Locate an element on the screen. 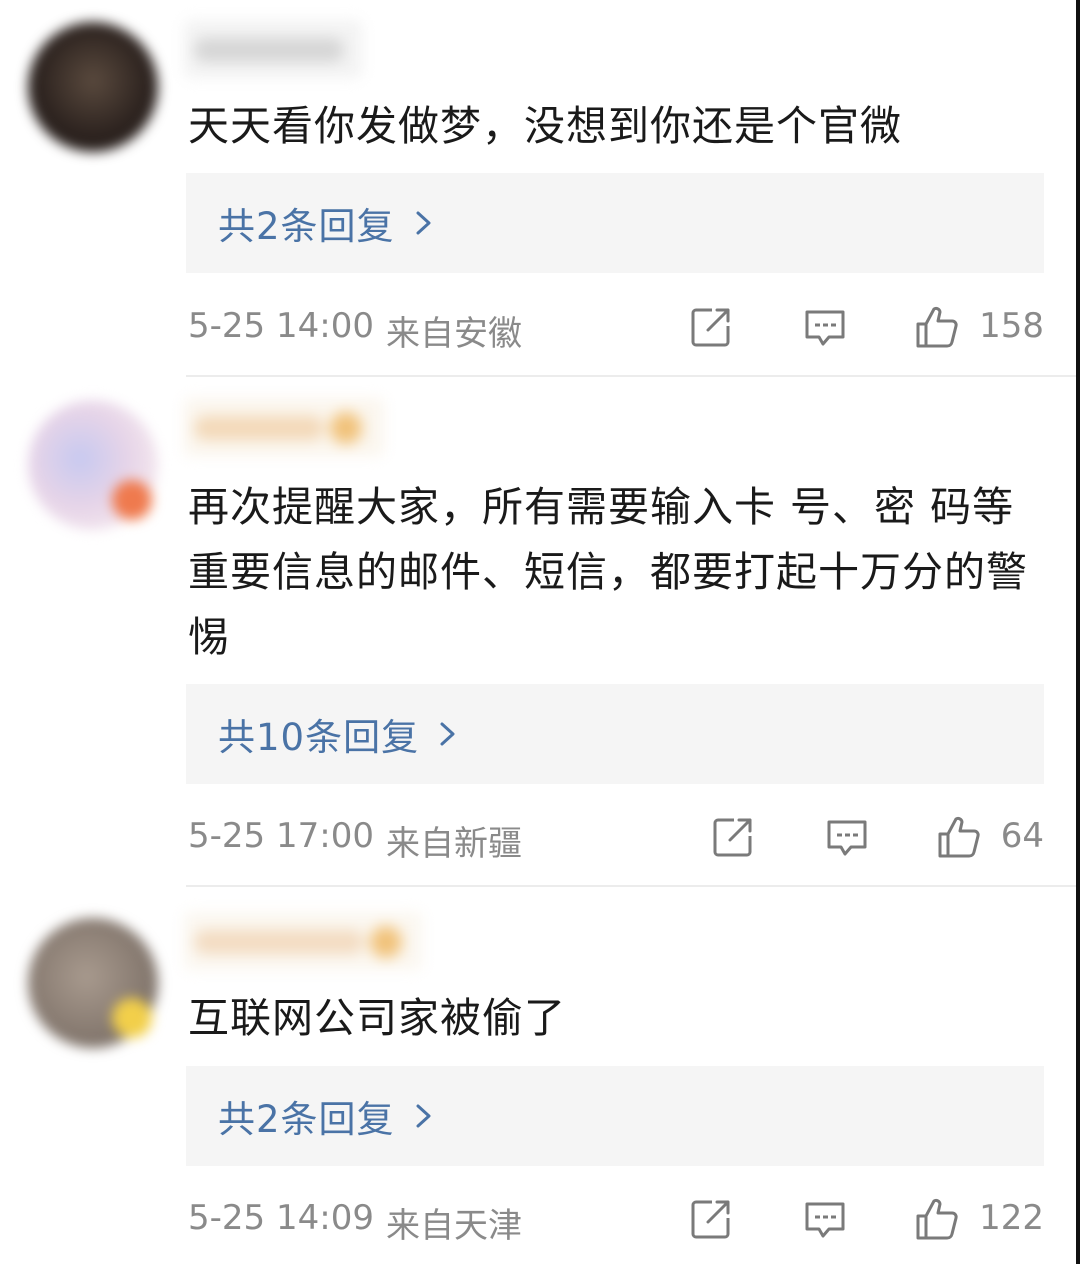  location: 来自安徽 is located at coordinates (454, 334).